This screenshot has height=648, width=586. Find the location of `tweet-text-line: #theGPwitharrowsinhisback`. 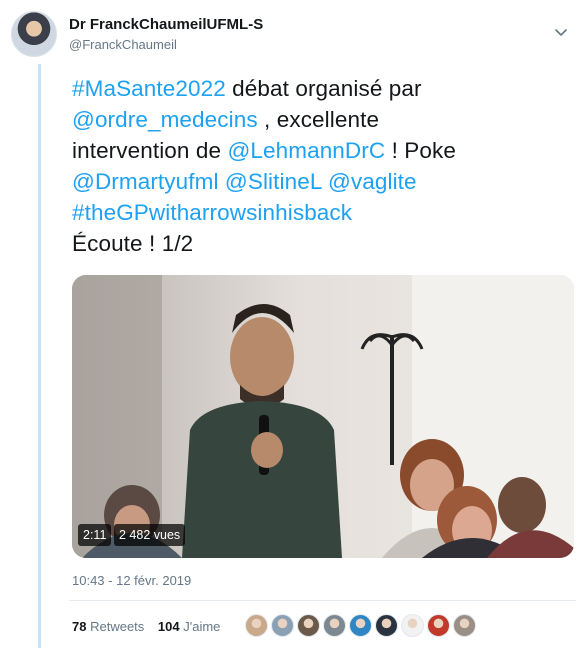

tweet-text-line: #theGPwitharrowsinhisback is located at coordinates (317, 212).